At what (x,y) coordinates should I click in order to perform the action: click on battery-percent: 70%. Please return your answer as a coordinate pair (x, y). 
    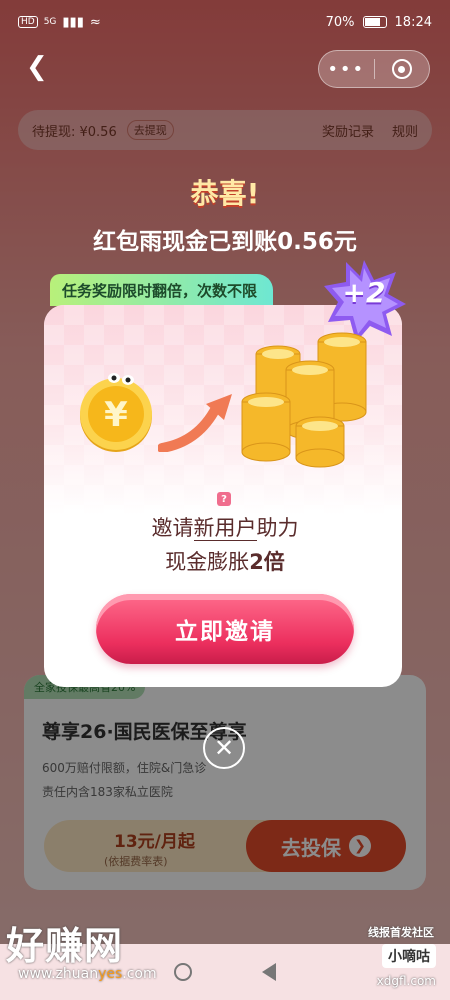
    Looking at the image, I should click on (340, 22).